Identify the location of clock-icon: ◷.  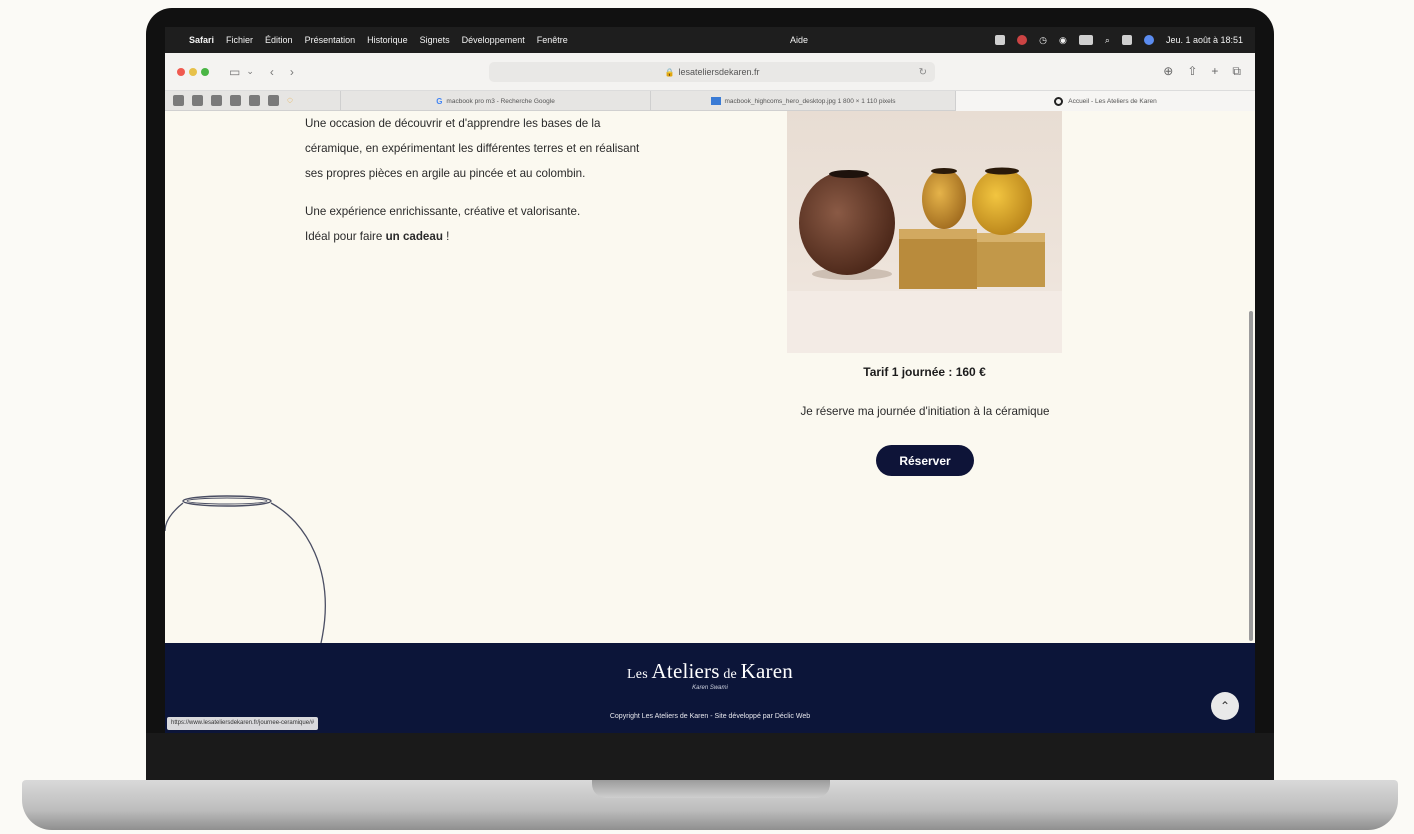
(1043, 40).